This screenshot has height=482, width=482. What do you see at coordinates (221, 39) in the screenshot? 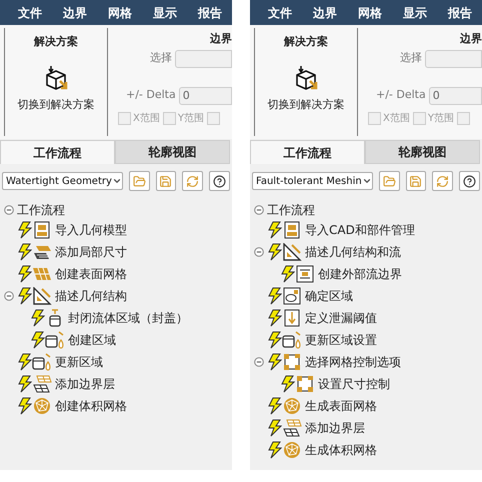
I see `group-title: 边界` at bounding box center [221, 39].